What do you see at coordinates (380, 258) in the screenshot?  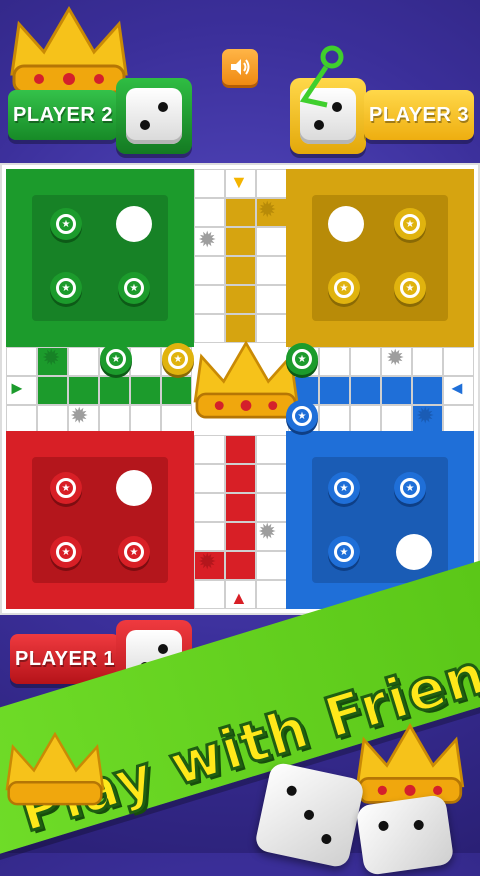 I see `yellow-home` at bounding box center [380, 258].